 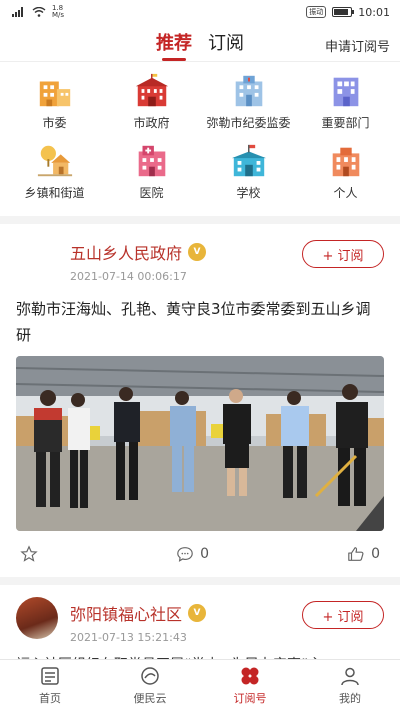 I want to click on tab-label: 我的, so click(x=350, y=698).